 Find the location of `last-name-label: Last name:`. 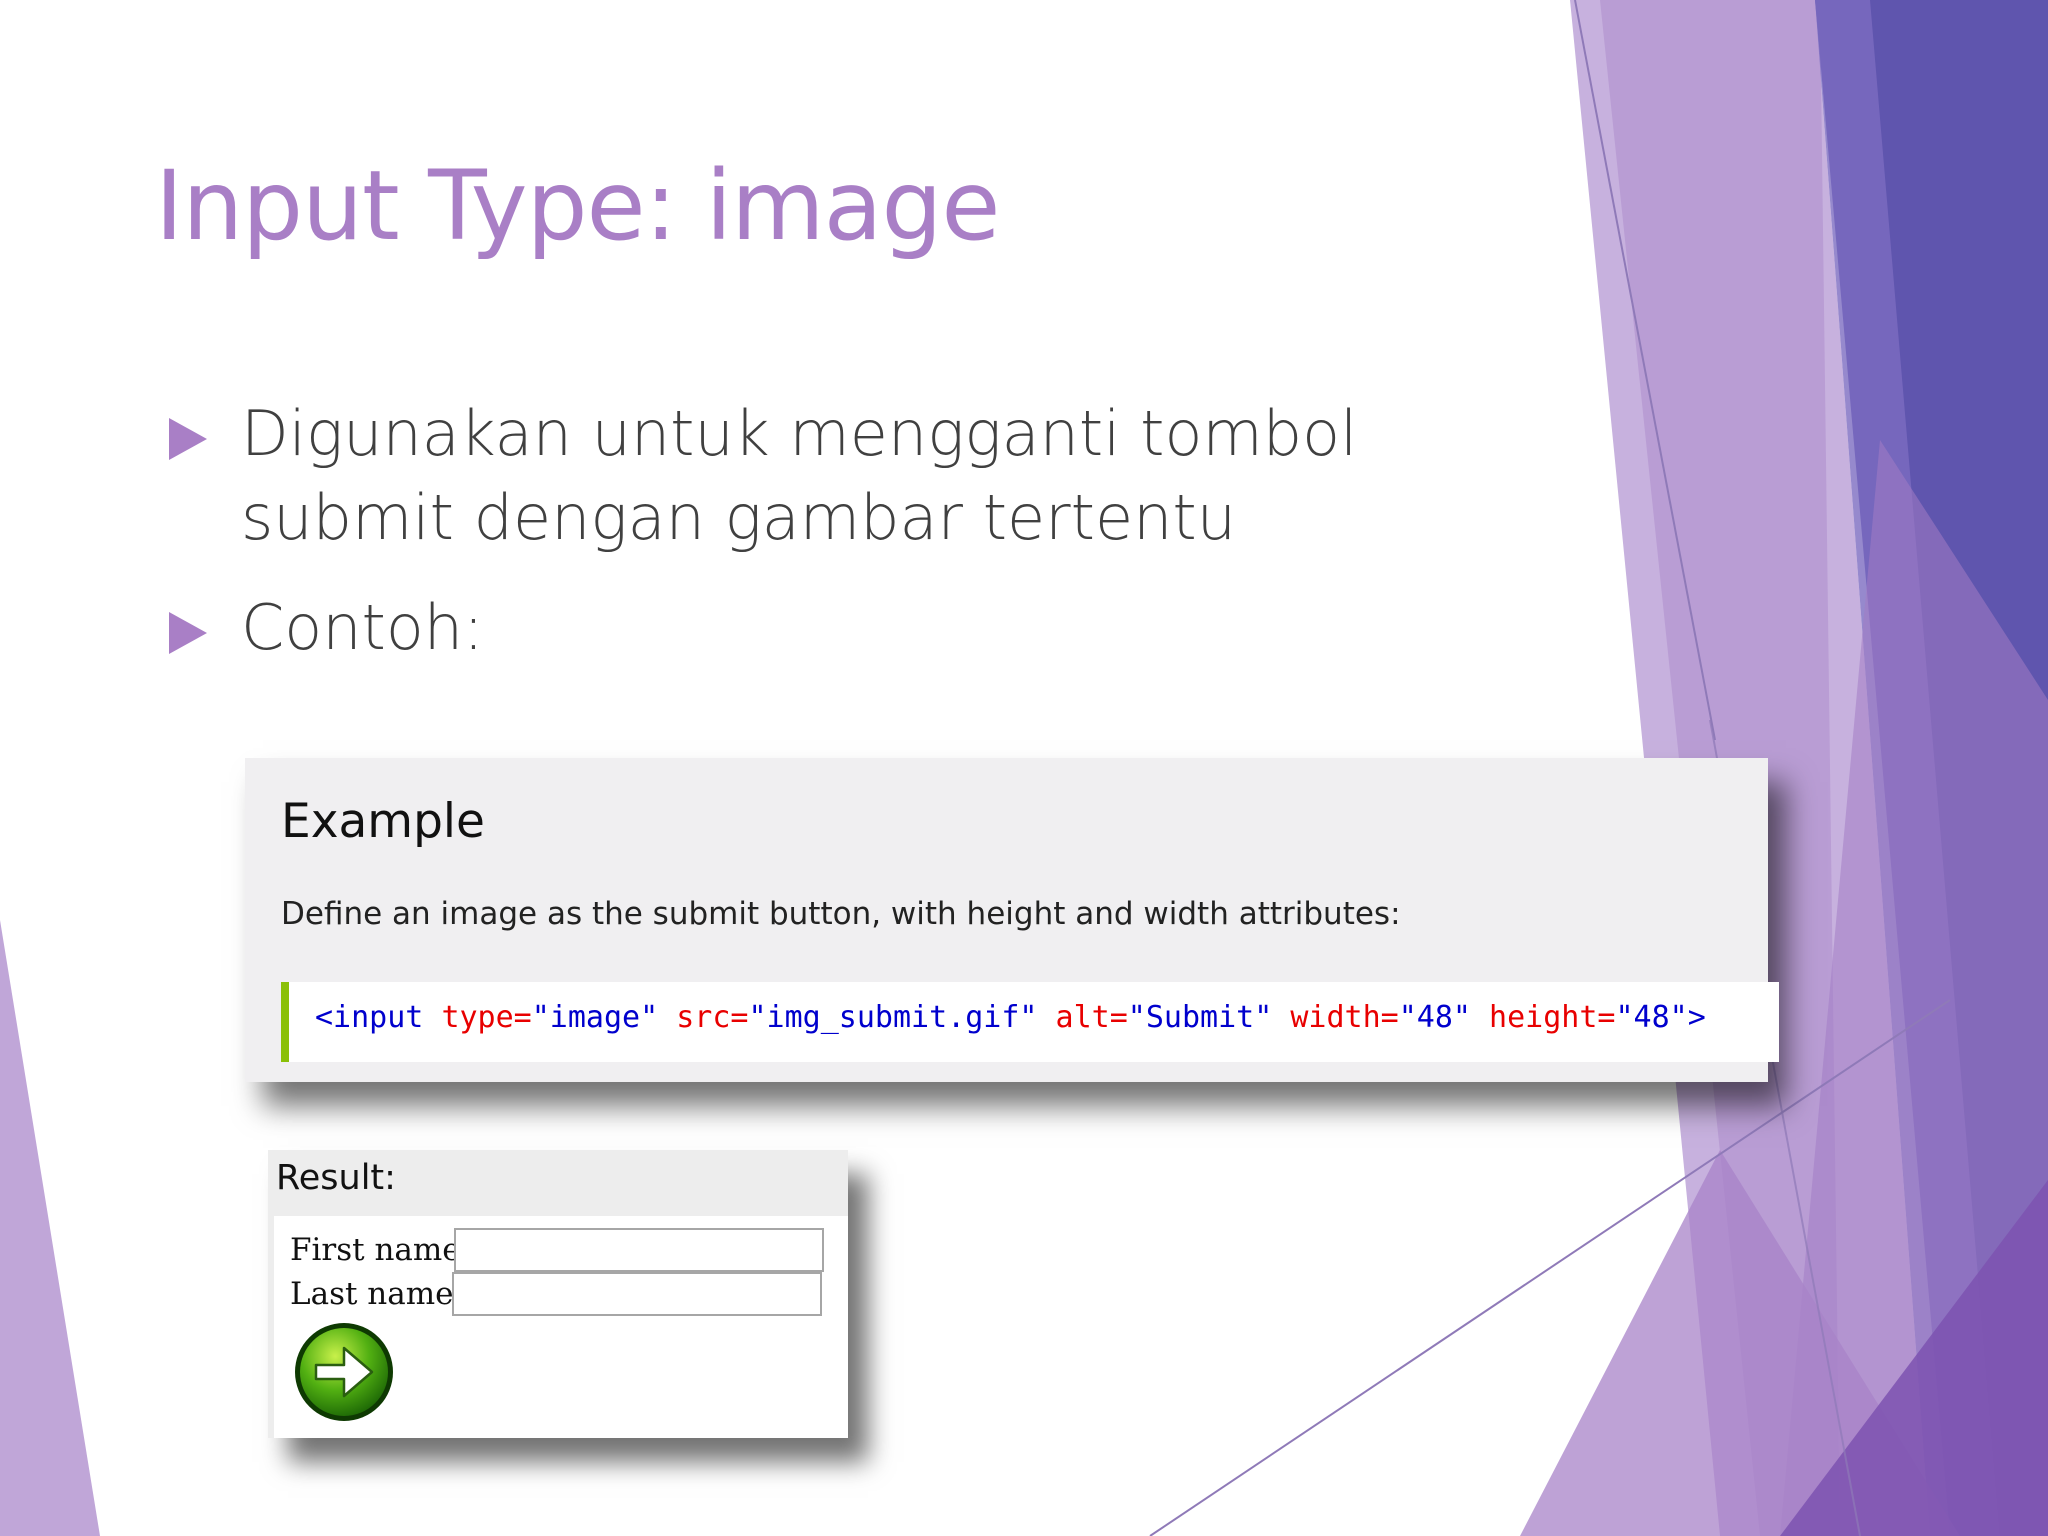

last-name-label: Last name: is located at coordinates (377, 1294).